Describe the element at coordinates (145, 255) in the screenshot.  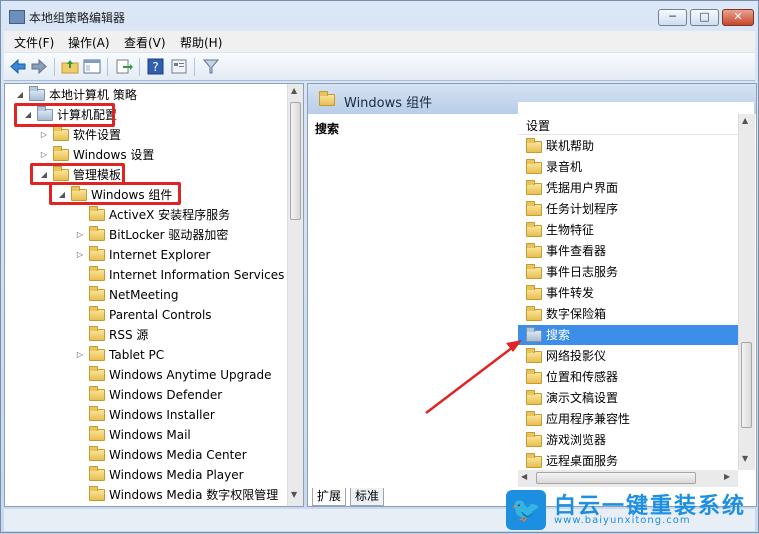
I see `tree-item: ▷ Internet Explorer` at that location.